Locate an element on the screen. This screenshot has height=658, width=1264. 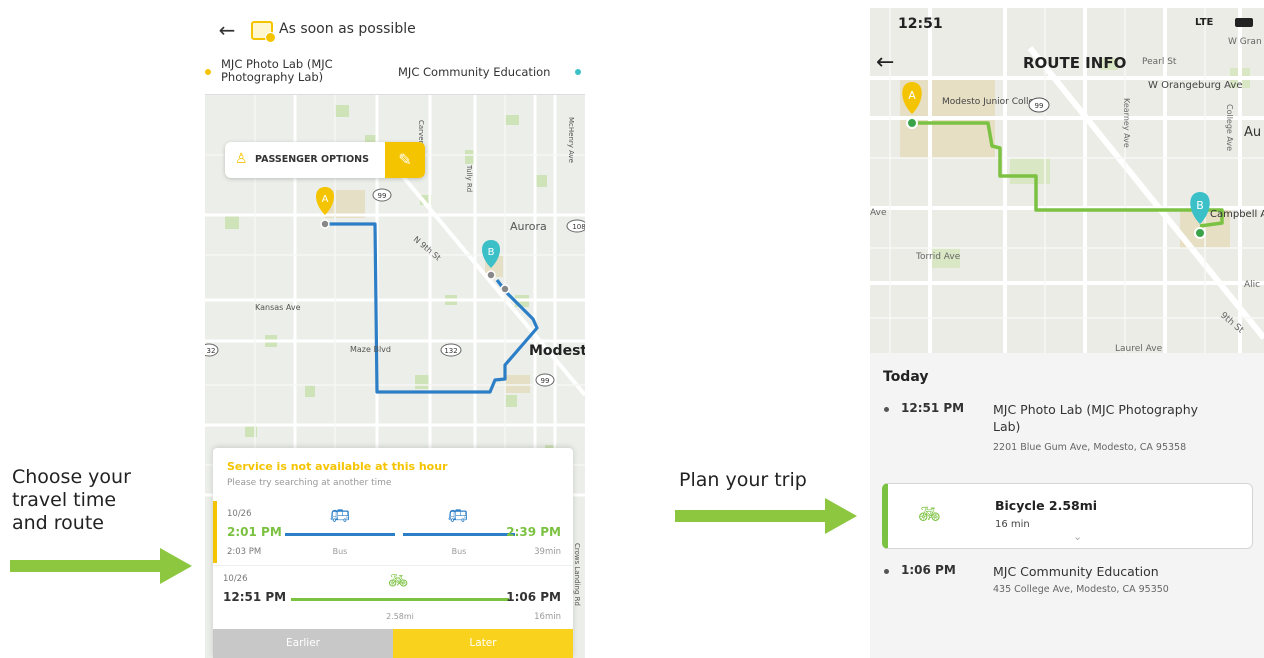
trip-distance: 2.58mi is located at coordinates (400, 616).